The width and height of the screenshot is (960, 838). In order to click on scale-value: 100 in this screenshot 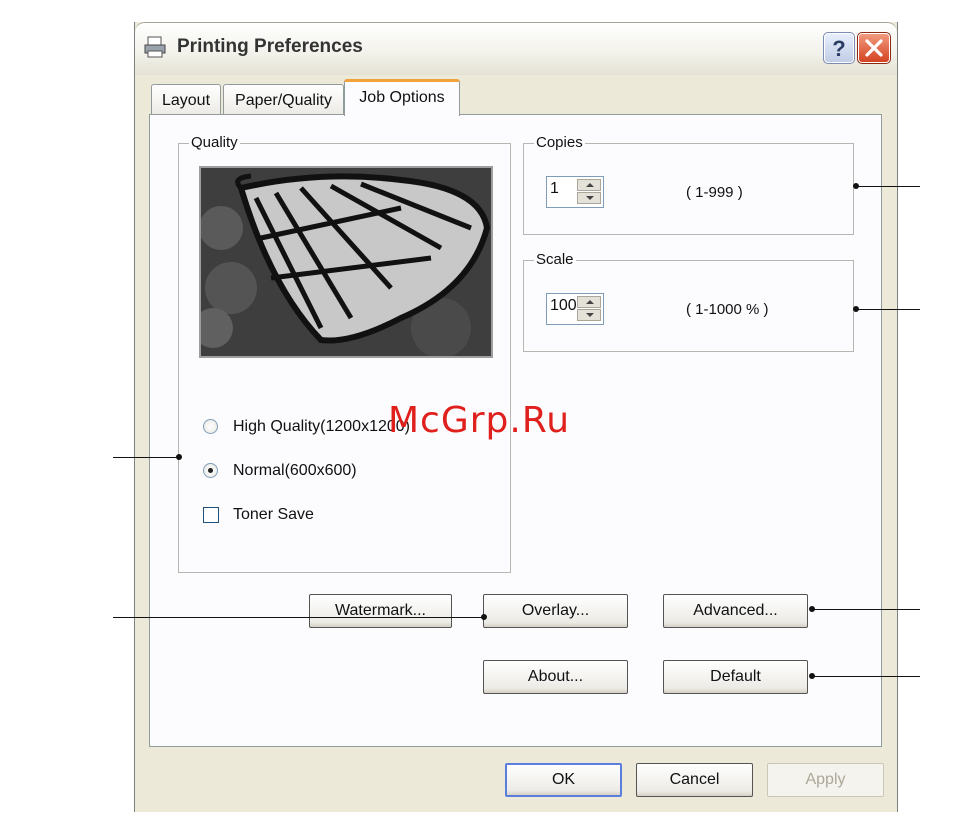, I will do `click(563, 305)`.